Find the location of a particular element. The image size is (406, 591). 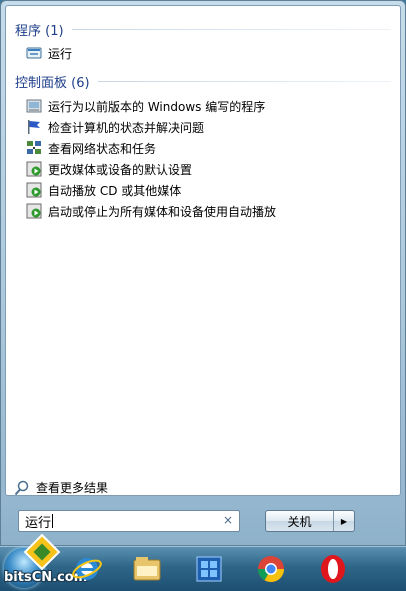

shutdown-split-button: 关机 ▶ is located at coordinates (310, 521).